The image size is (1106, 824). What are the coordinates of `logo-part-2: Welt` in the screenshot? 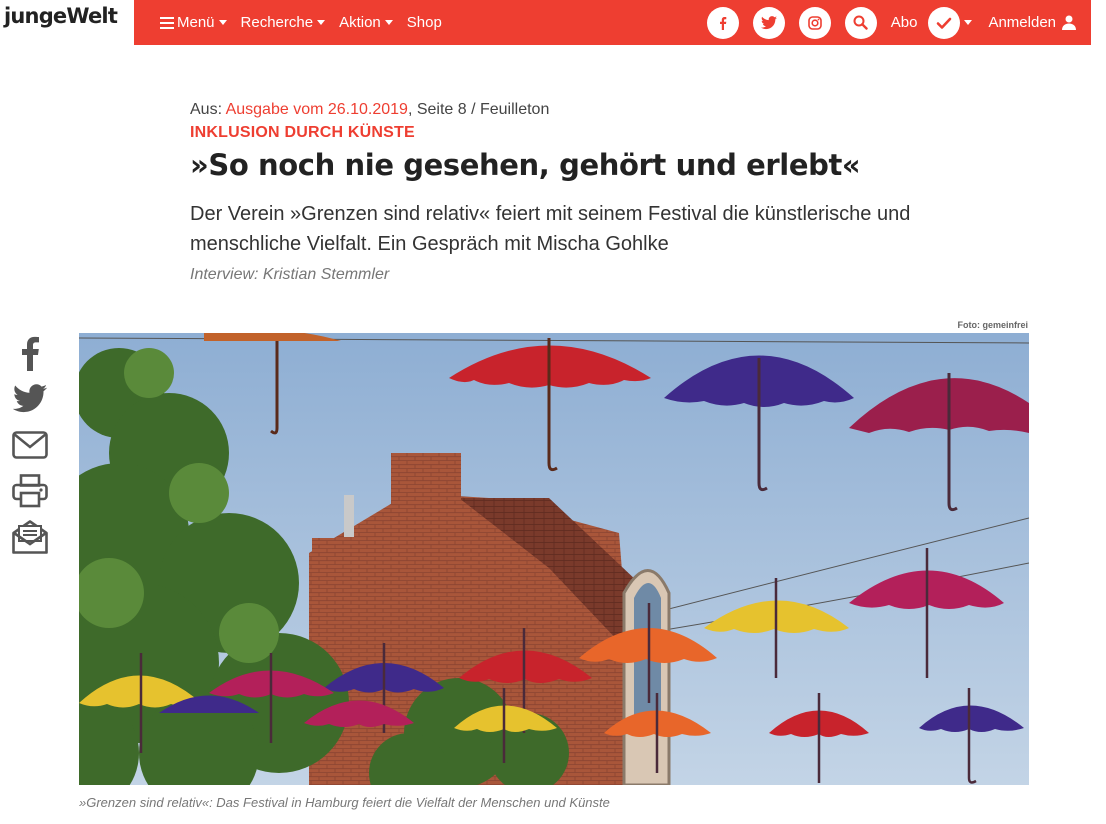 It's located at (92, 16).